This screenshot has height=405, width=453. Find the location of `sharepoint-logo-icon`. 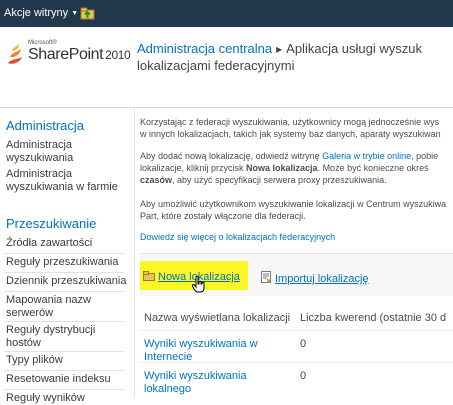

sharepoint-logo-icon is located at coordinates (15, 54).